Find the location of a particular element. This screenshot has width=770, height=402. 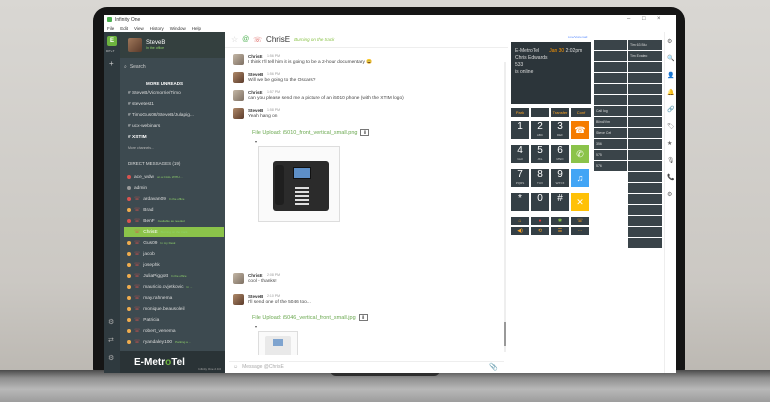

channel-item: # stevetest1 is located at coordinates (141, 104).